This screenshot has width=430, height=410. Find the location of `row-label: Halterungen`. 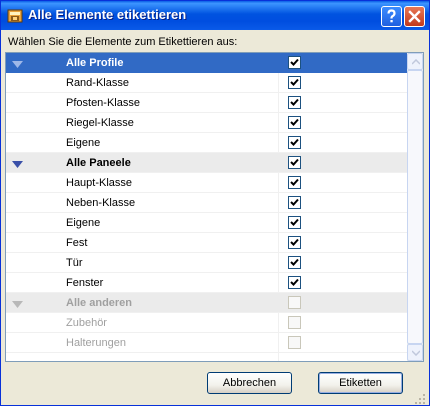

row-label: Halterungen is located at coordinates (96, 343).